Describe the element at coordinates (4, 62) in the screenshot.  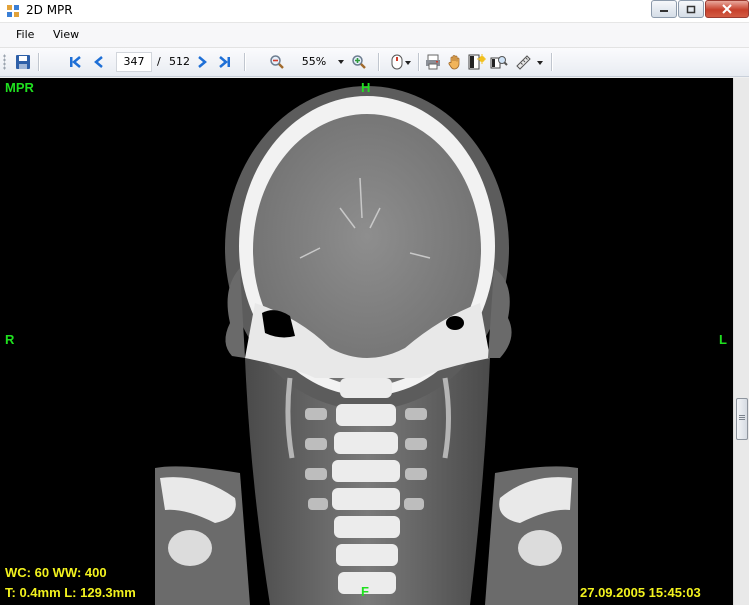
I see `toolbar-grip` at that location.